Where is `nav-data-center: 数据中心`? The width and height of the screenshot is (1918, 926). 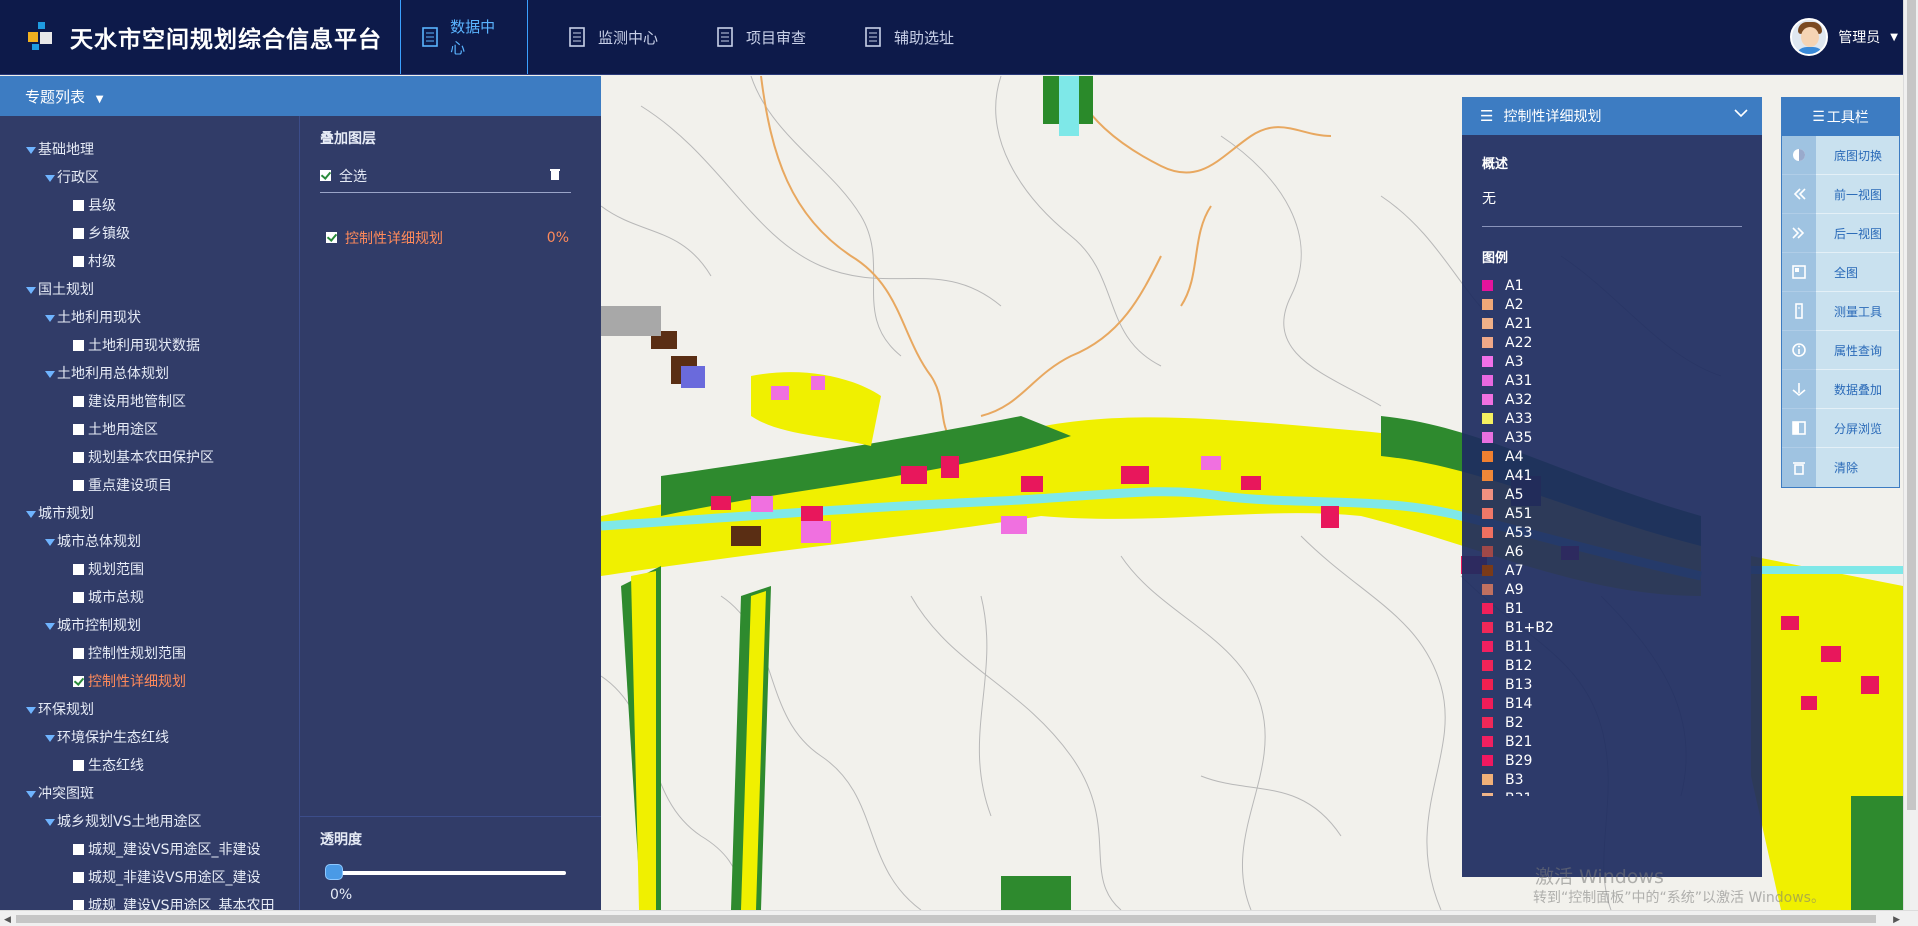 nav-data-center: 数据中心 is located at coordinates (464, 37).